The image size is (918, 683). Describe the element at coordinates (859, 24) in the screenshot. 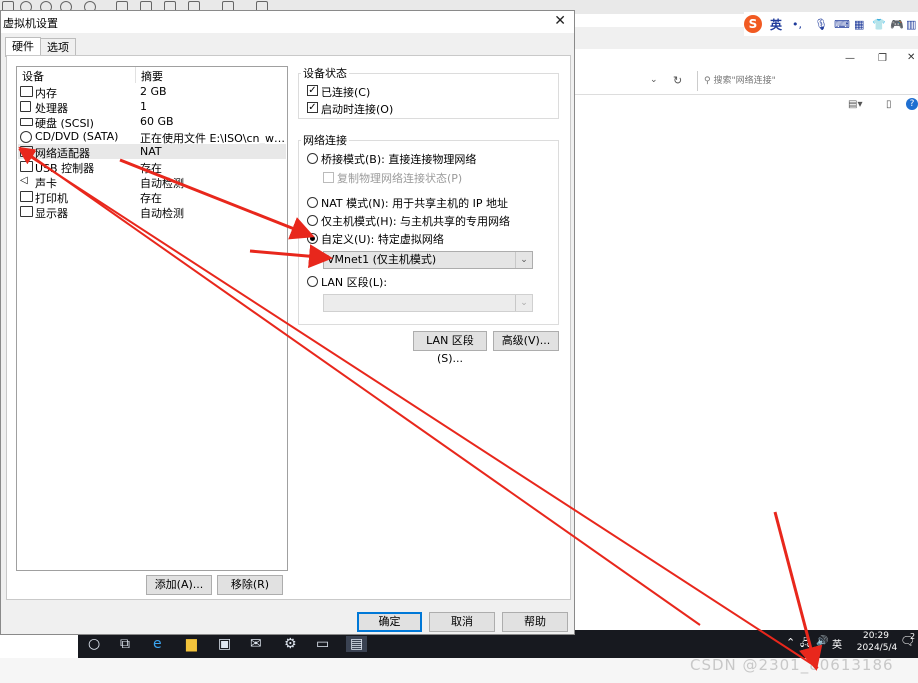

I see `grid-icon: ▦` at that location.